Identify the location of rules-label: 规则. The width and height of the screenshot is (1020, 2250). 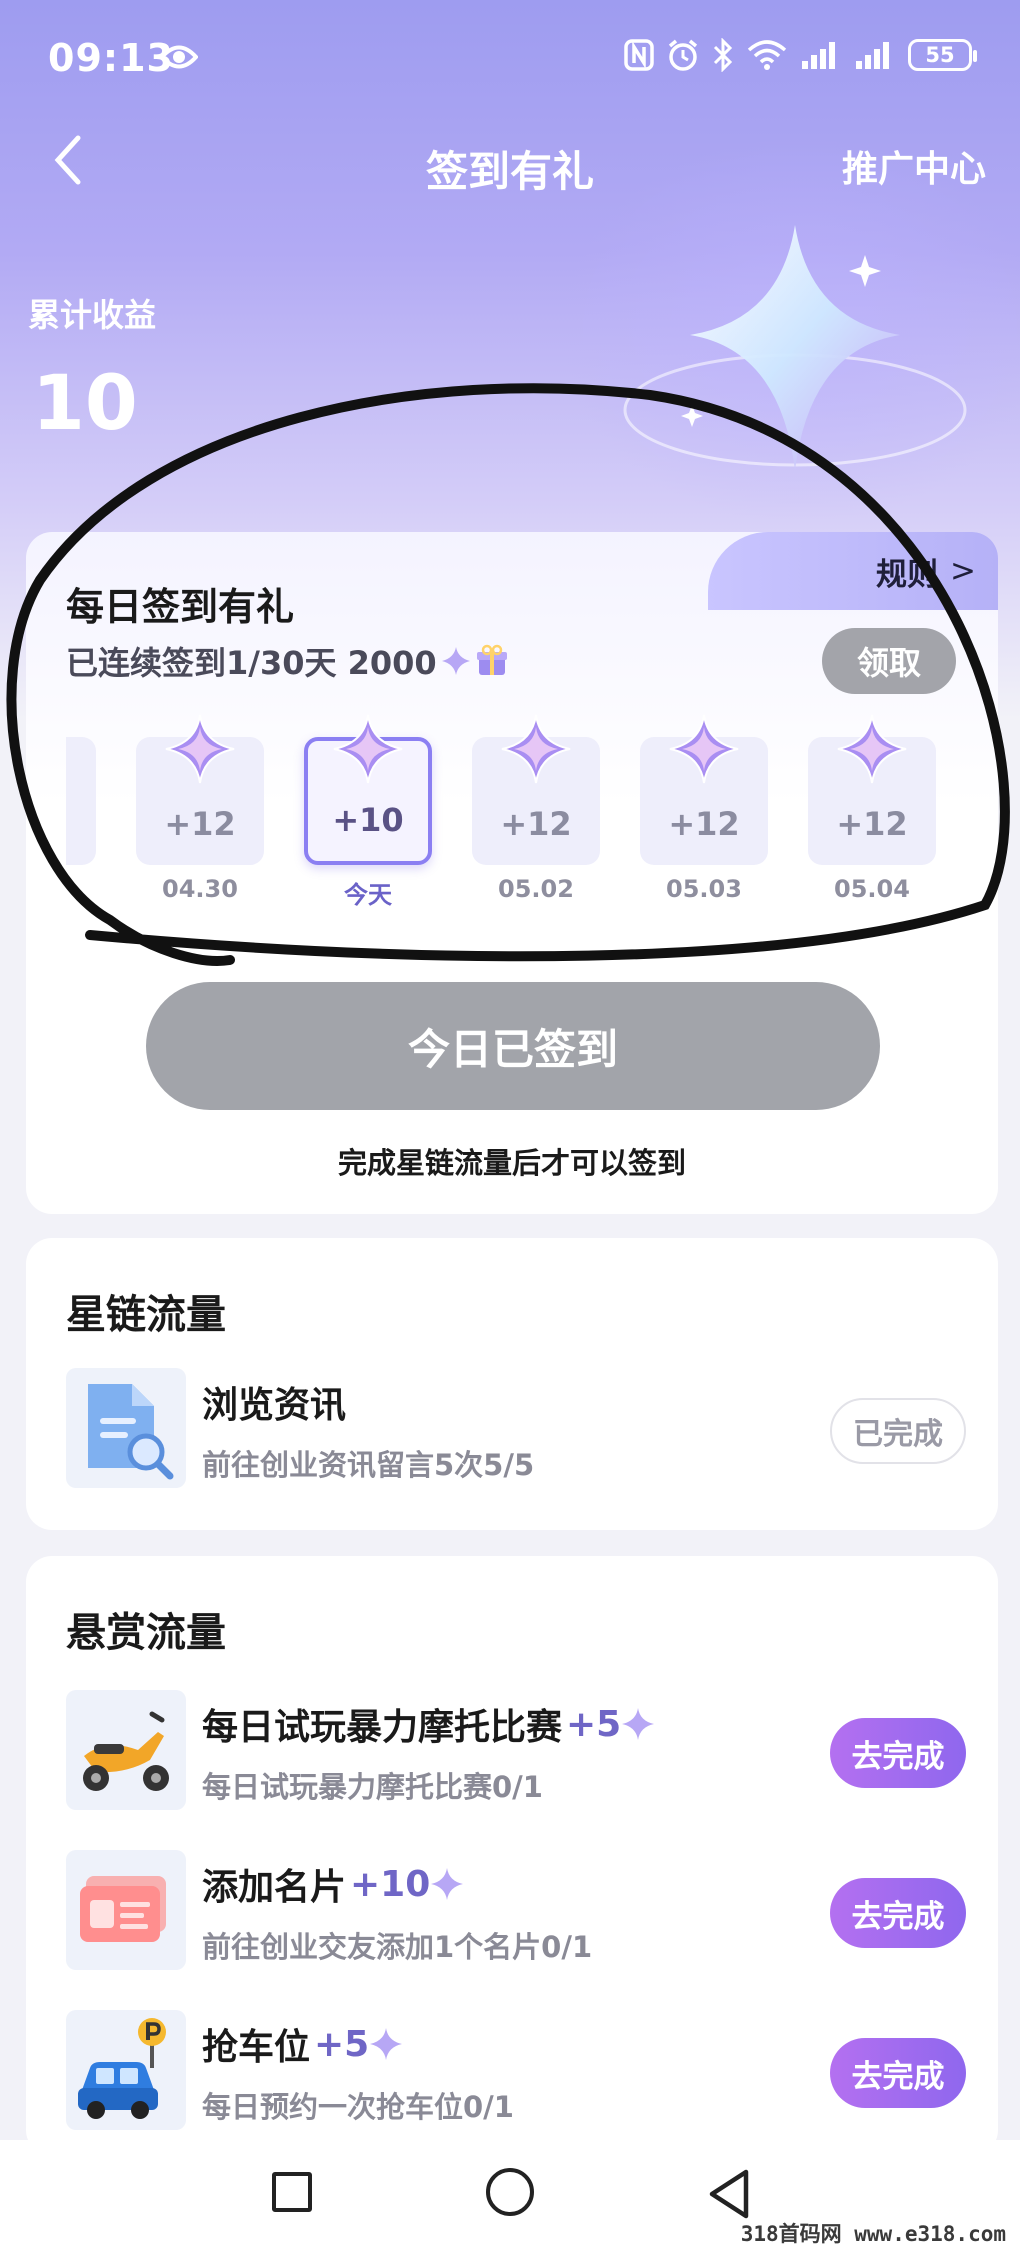
(907, 574).